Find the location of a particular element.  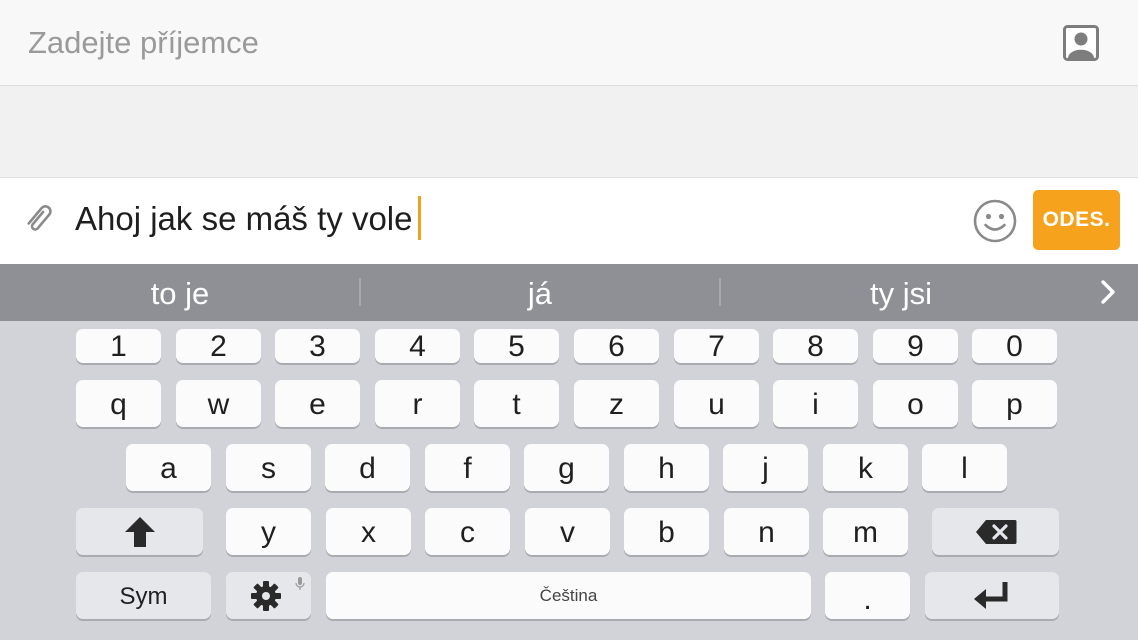

key-label: k is located at coordinates (865, 468).